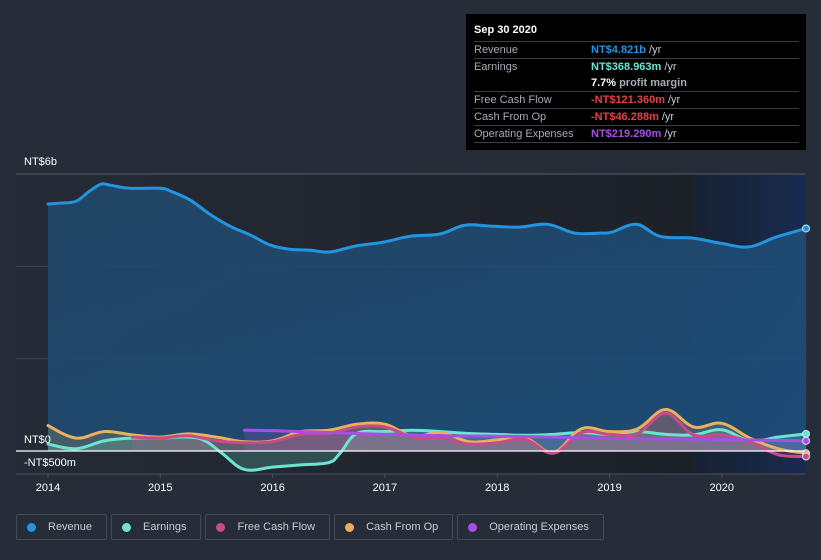 The width and height of the screenshot is (821, 560). What do you see at coordinates (628, 100) in the screenshot?
I see `tooltip-value: -NT$121.360m` at bounding box center [628, 100].